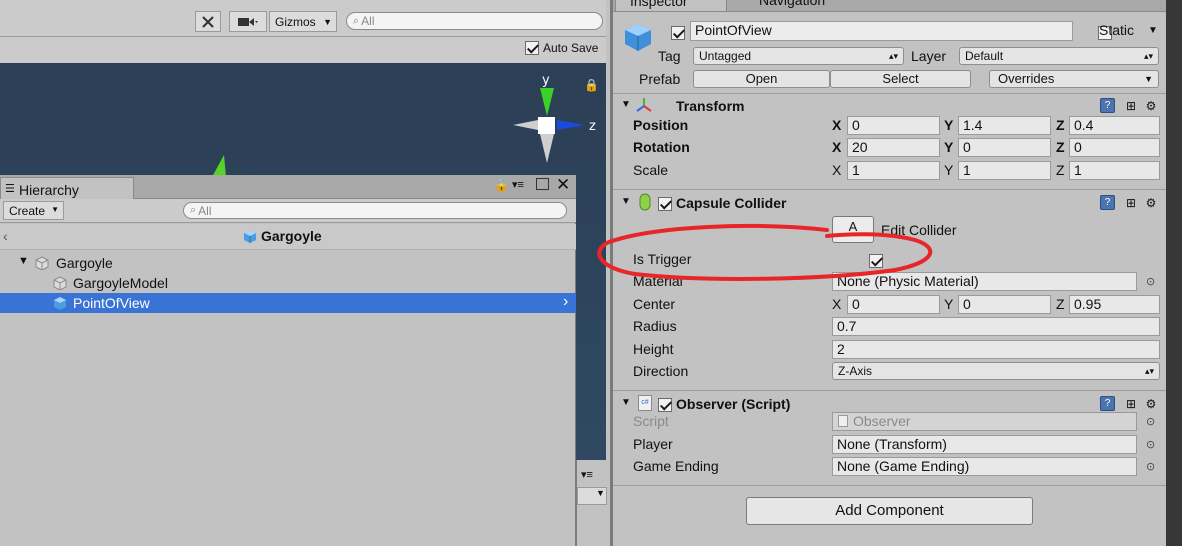  I want to click on radius-value: 0.7, so click(847, 326).